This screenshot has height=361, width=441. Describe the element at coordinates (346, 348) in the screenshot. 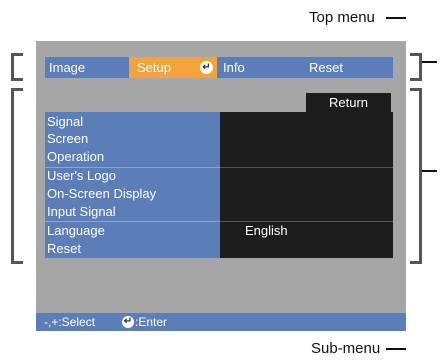

I see `sub-menu-callout: Sub-menu` at that location.